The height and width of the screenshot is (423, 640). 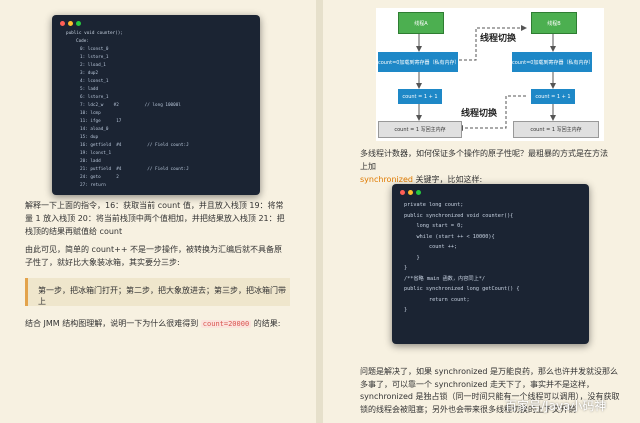 I want to click on bytecode-line: 21: putfield #4 // Field count:J, so click(x=134, y=169).